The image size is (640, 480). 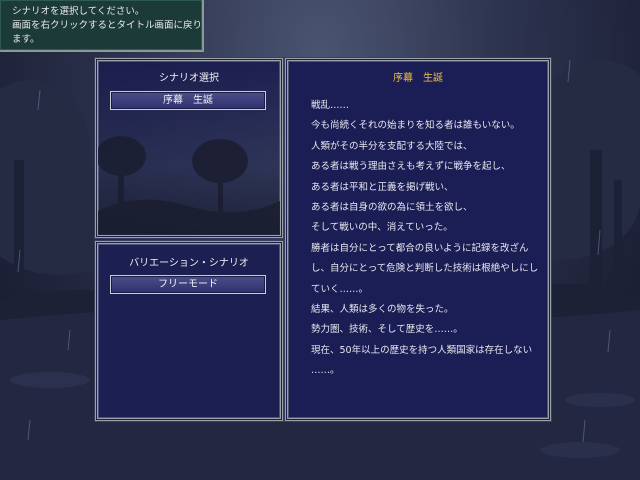 What do you see at coordinates (107, 32) in the screenshot?
I see `hint-line-2: 画面を右クリックするとタイトル画面に戻ります。` at bounding box center [107, 32].